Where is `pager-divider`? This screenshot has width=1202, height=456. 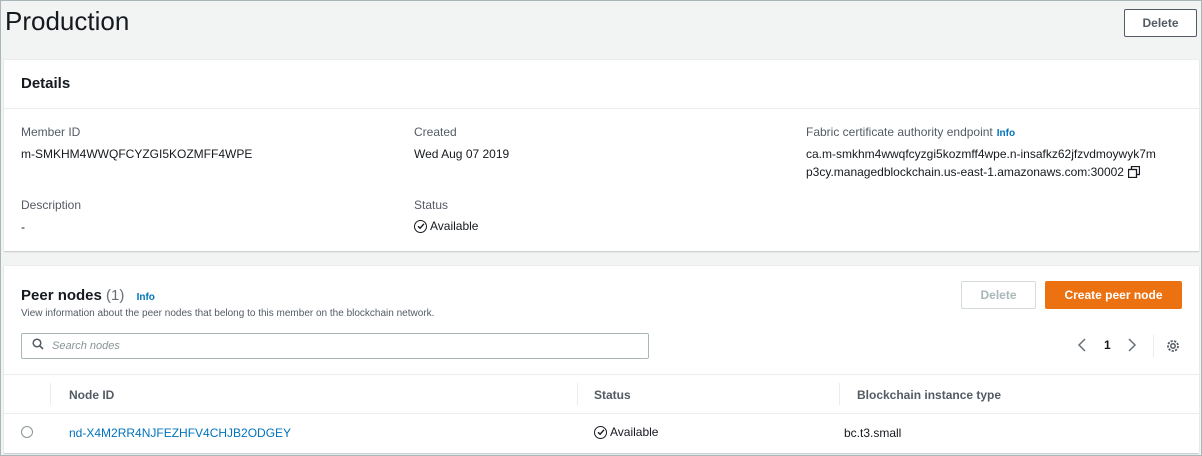 pager-divider is located at coordinates (1153, 346).